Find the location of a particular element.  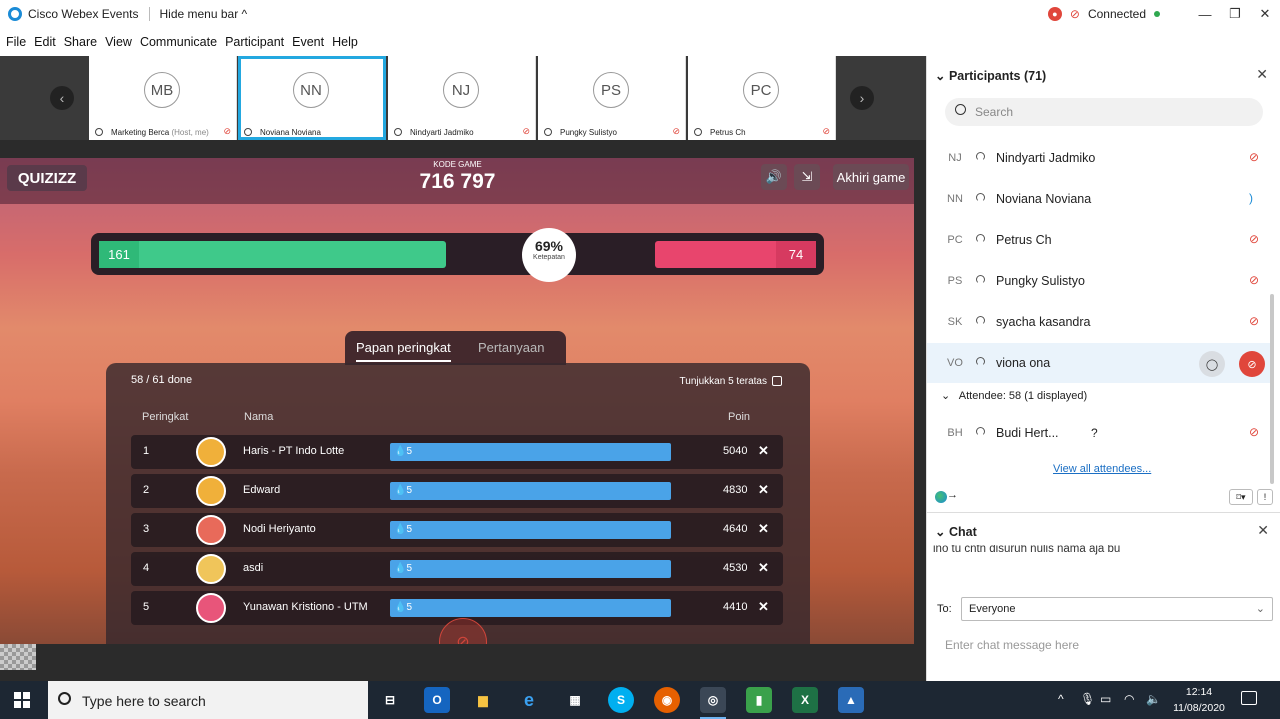

more-icon: ! is located at coordinates (1265, 497).